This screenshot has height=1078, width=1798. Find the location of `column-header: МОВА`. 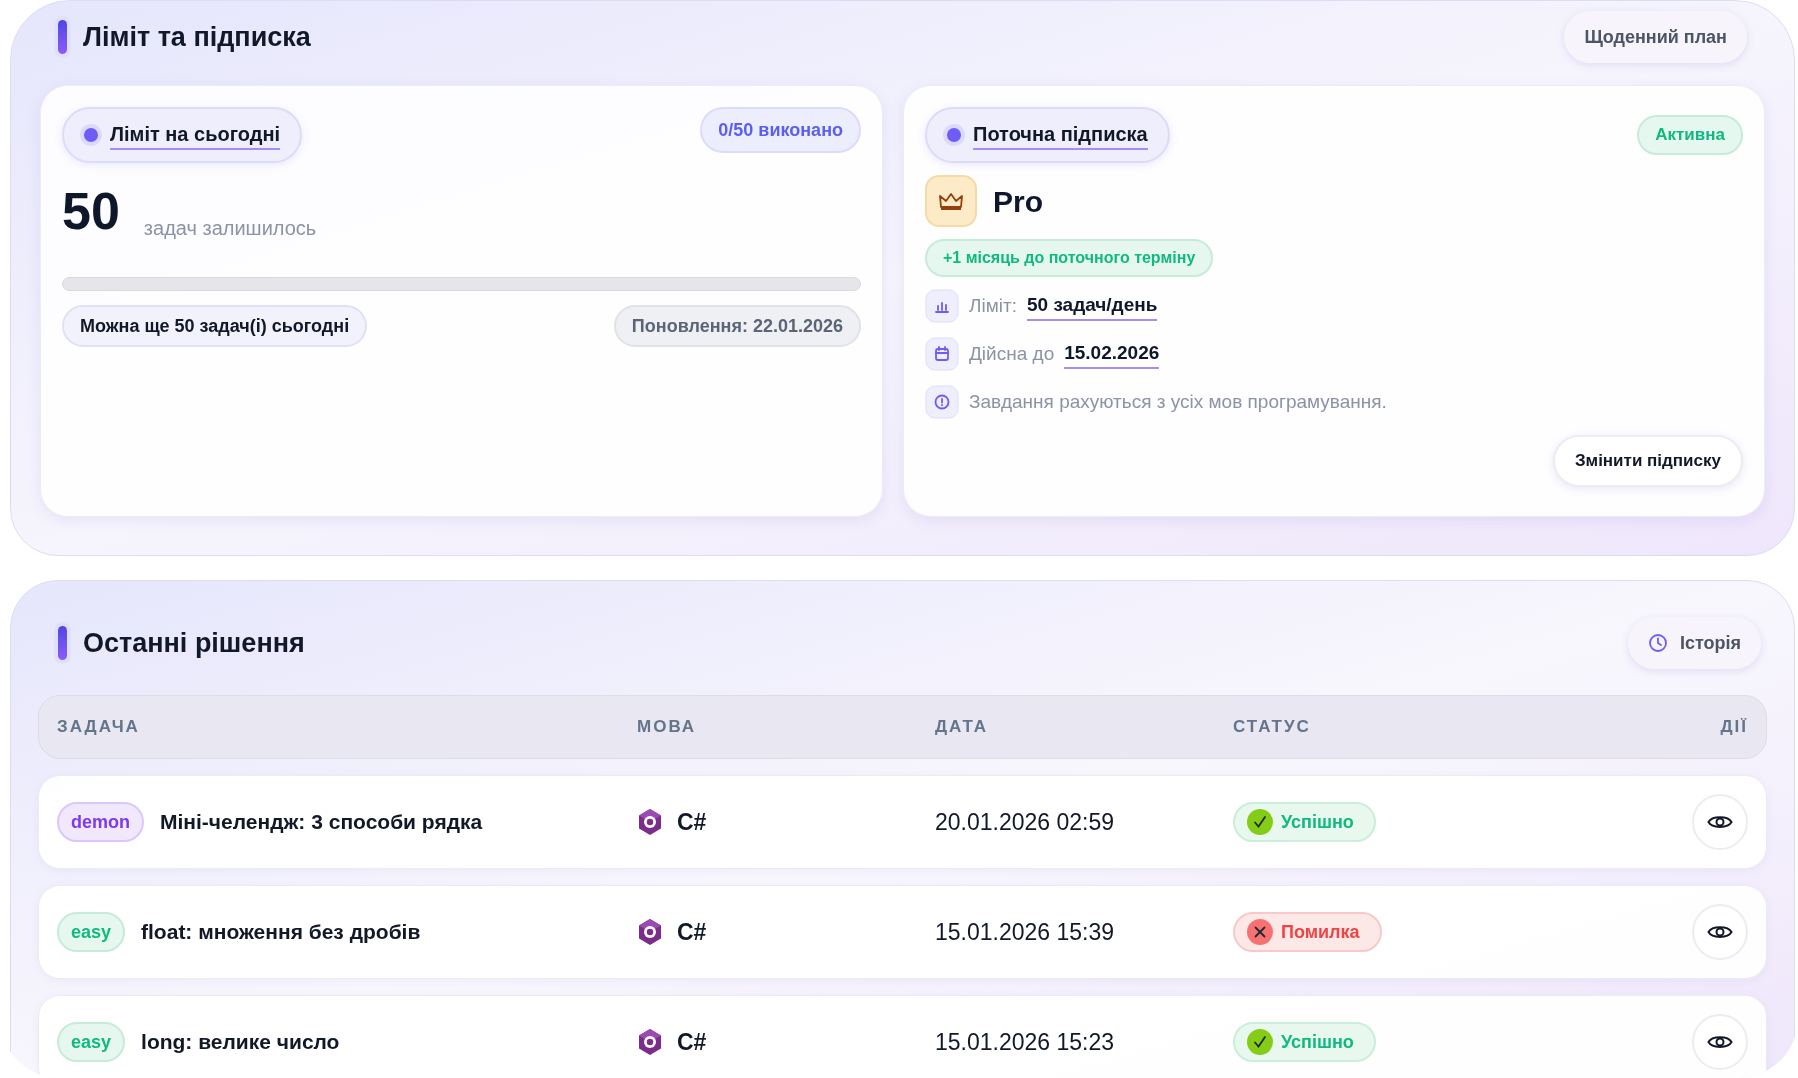

column-header: МОВА is located at coordinates (667, 727).